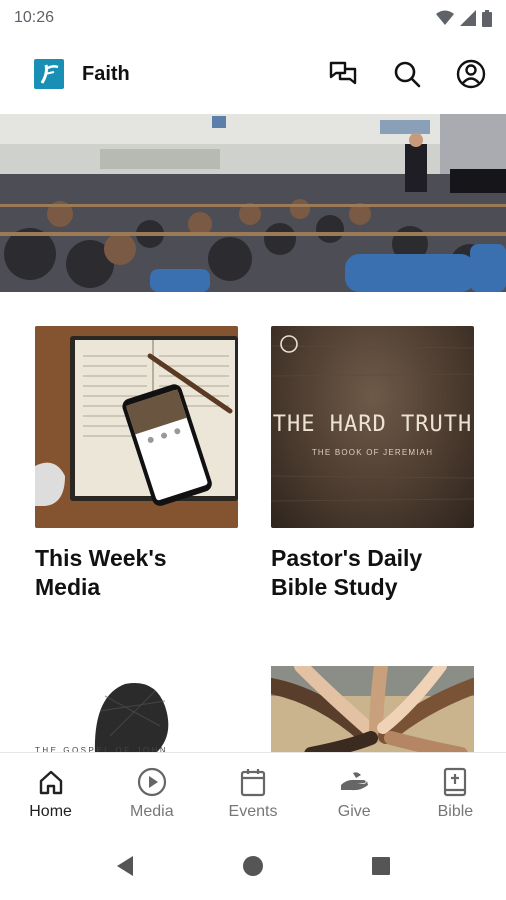 The height and width of the screenshot is (900, 506). I want to click on nav-label: Home, so click(50, 811).